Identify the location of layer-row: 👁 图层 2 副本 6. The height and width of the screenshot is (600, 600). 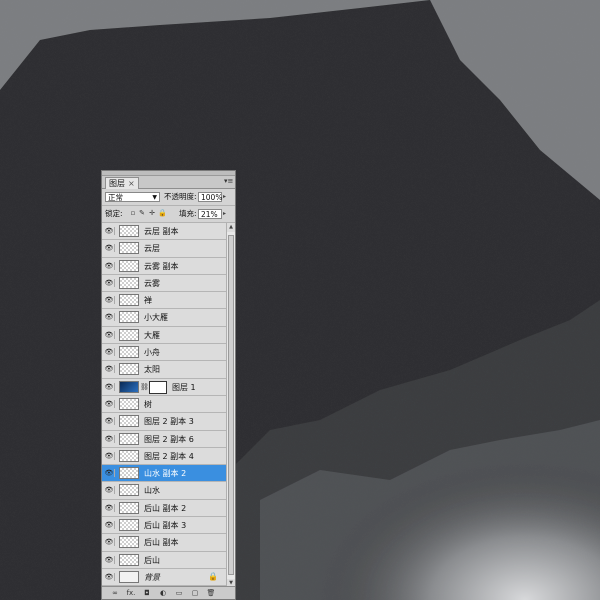
(164, 439).